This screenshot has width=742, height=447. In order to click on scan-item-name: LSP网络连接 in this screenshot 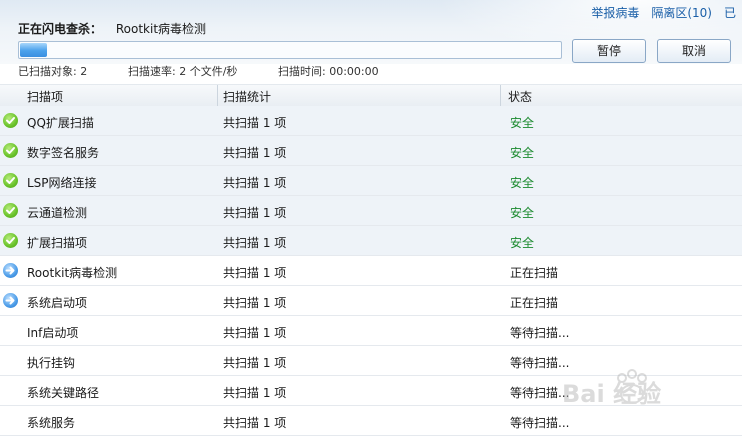, I will do `click(62, 183)`.